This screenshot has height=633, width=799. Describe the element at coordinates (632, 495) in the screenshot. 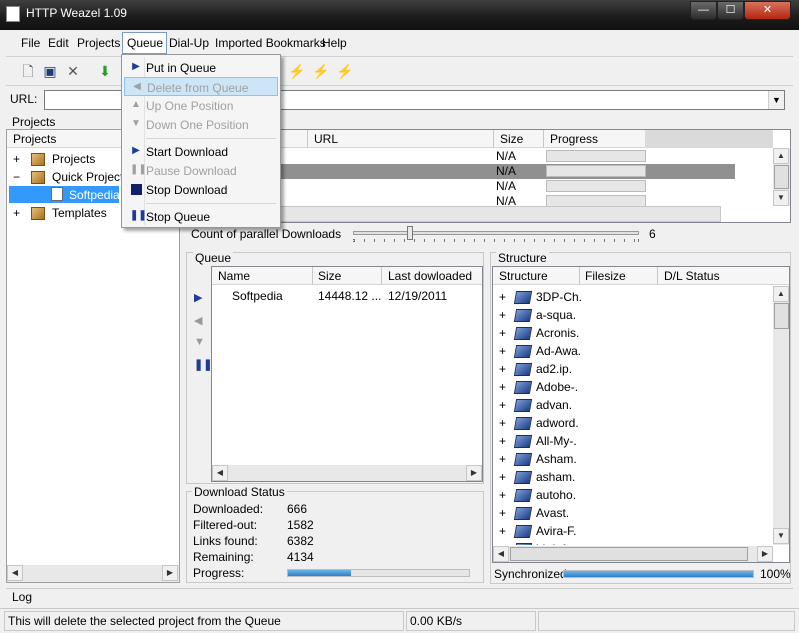

I see `structure-row: + autoho.` at that location.